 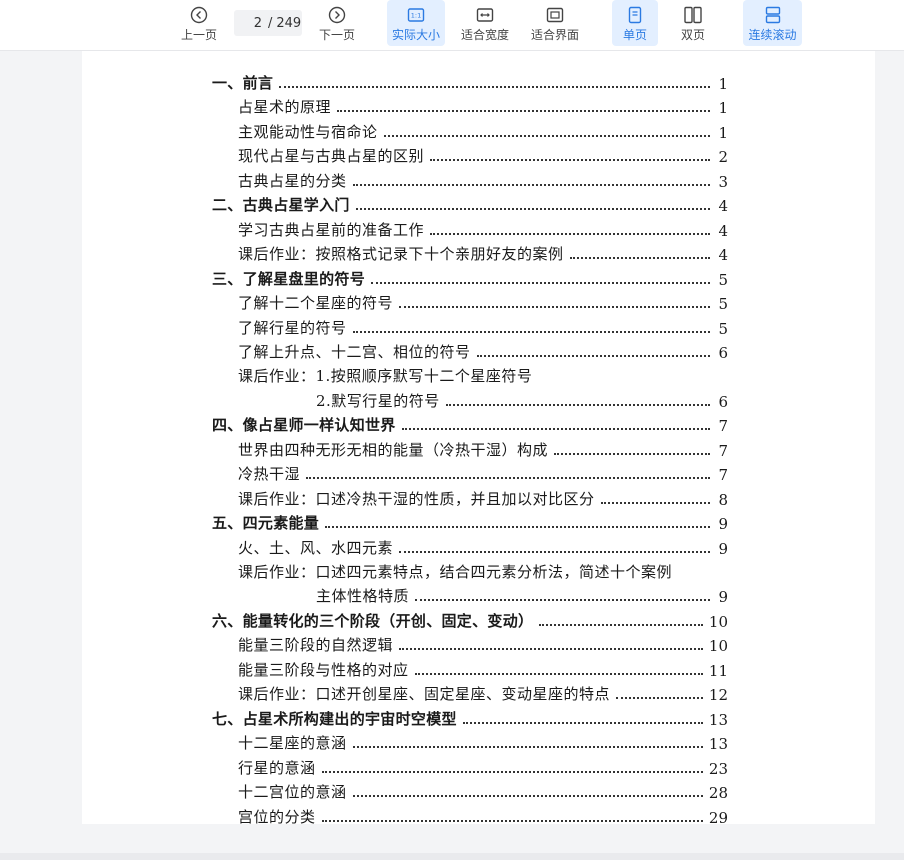 I want to click on page-current-input: 2, so click(x=251, y=23).